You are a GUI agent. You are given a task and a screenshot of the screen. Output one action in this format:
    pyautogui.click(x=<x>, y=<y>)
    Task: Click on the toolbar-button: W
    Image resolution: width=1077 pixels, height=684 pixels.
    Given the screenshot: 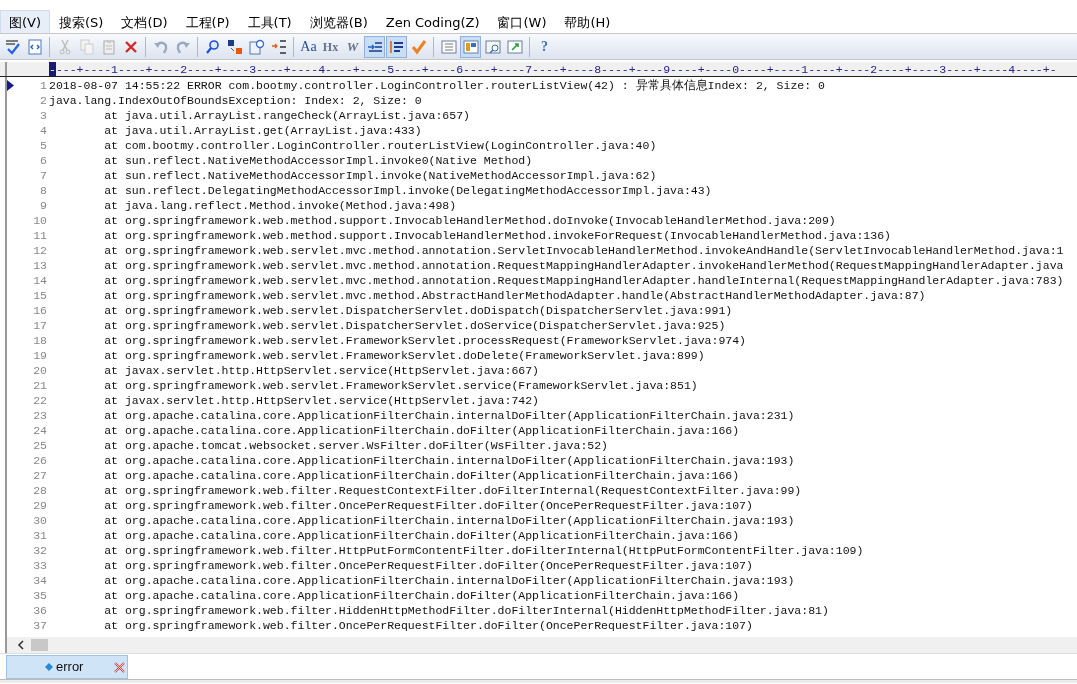 What is the action you would take?
    pyautogui.click(x=352, y=46)
    